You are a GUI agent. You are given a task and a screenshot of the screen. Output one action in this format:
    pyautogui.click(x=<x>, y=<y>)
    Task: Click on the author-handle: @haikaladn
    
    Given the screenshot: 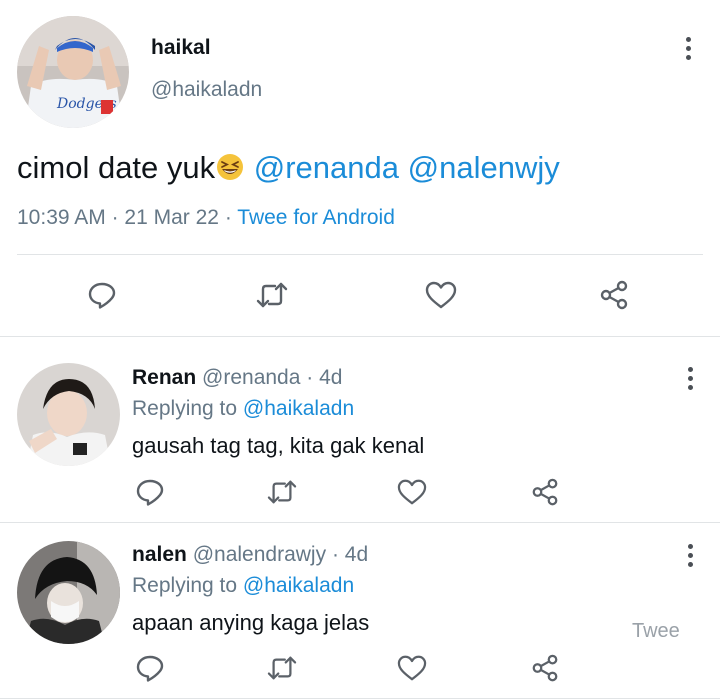 What is the action you would take?
    pyautogui.click(x=206, y=90)
    